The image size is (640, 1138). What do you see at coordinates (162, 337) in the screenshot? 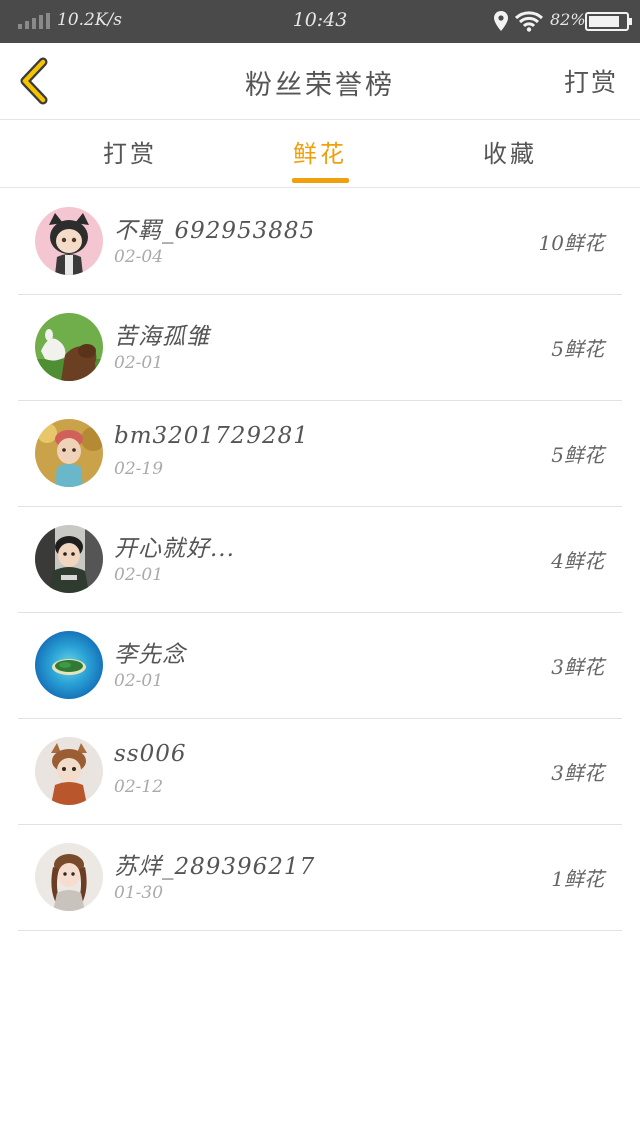
I see `fan-name: 苦海孤雏` at bounding box center [162, 337].